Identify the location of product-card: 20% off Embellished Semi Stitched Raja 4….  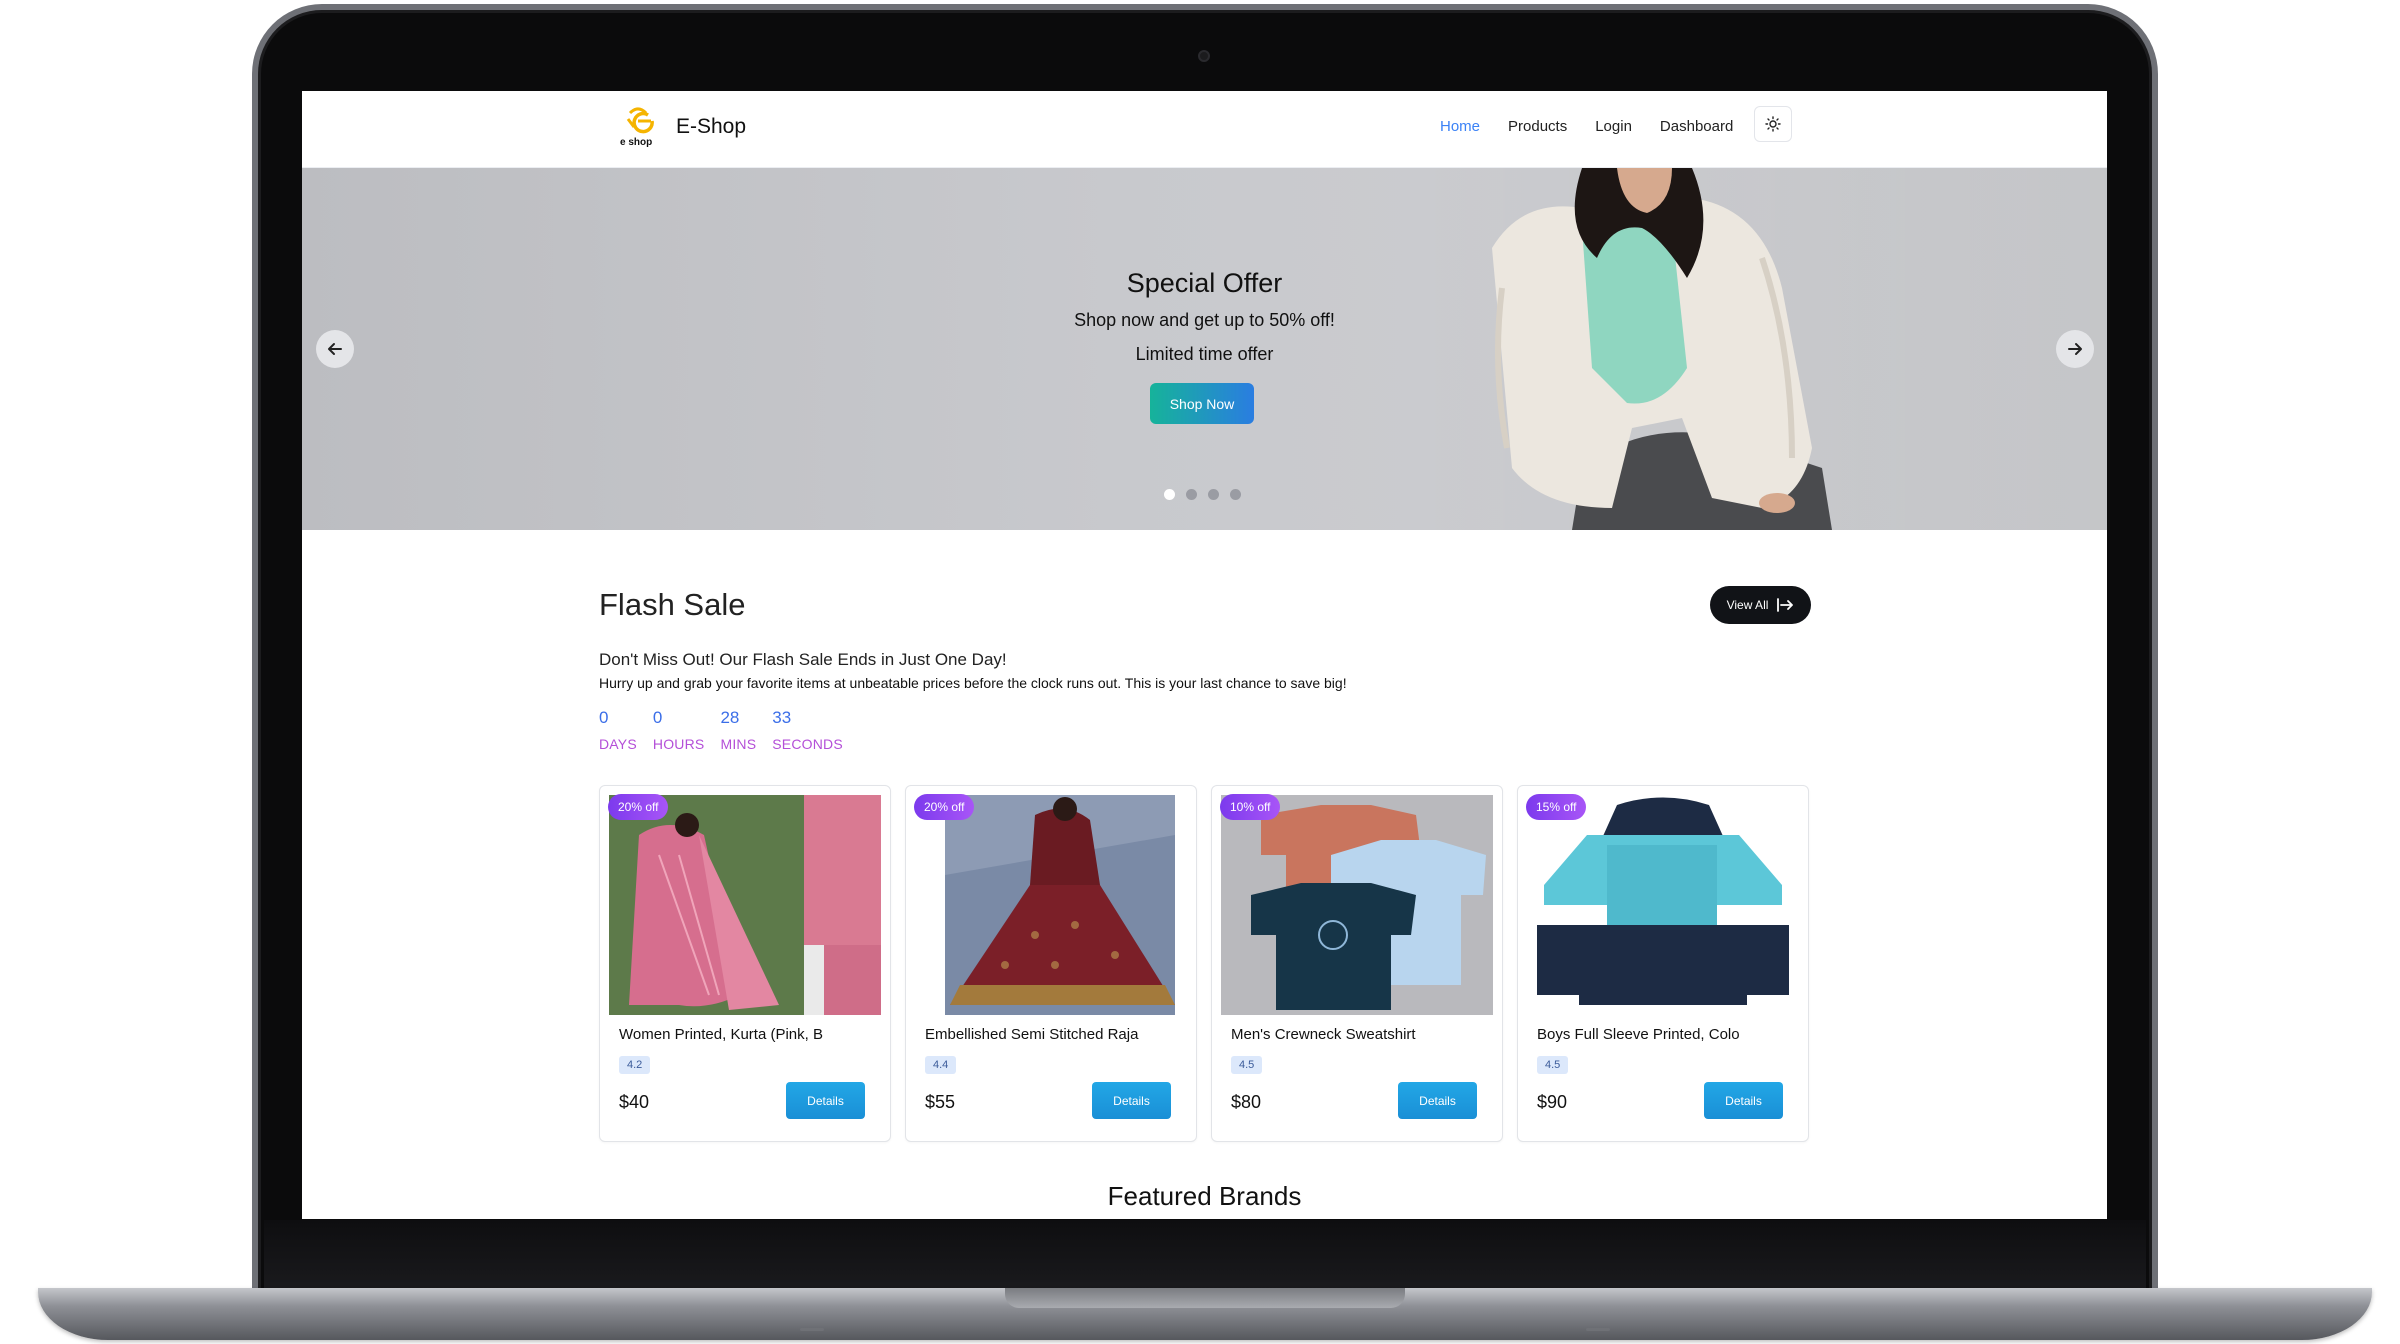
(1051, 963).